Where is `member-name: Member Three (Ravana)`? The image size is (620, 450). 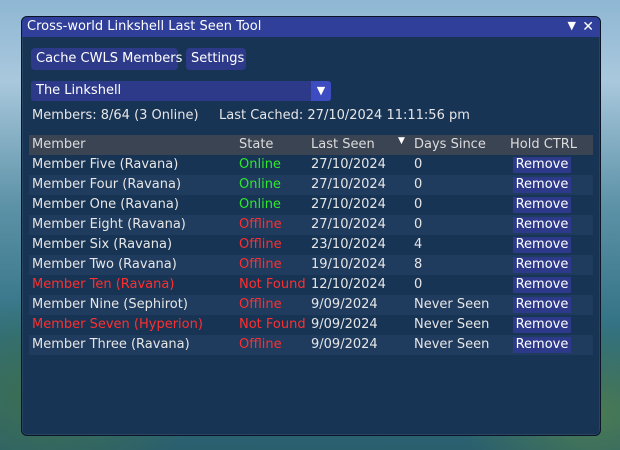 member-name: Member Three (Ravana) is located at coordinates (111, 344).